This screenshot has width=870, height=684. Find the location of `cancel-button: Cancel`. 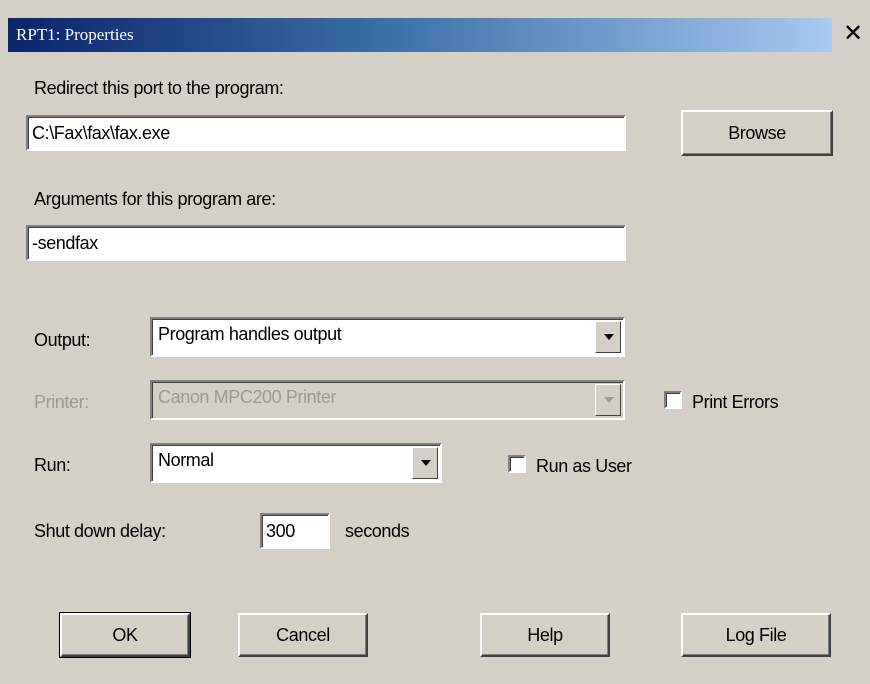

cancel-button: Cancel is located at coordinates (303, 635).